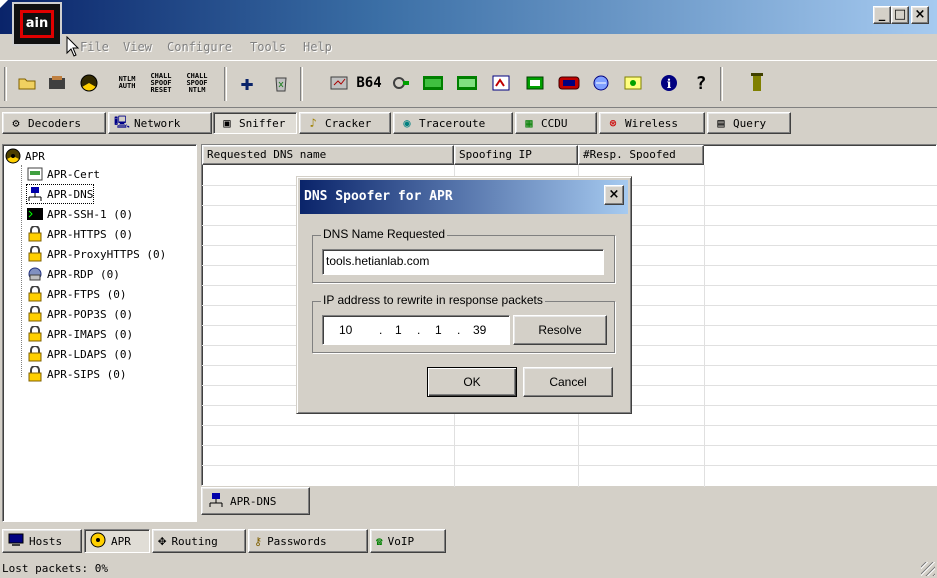  Describe the element at coordinates (479, 330) in the screenshot. I see `ip-octet-4: 39` at that location.